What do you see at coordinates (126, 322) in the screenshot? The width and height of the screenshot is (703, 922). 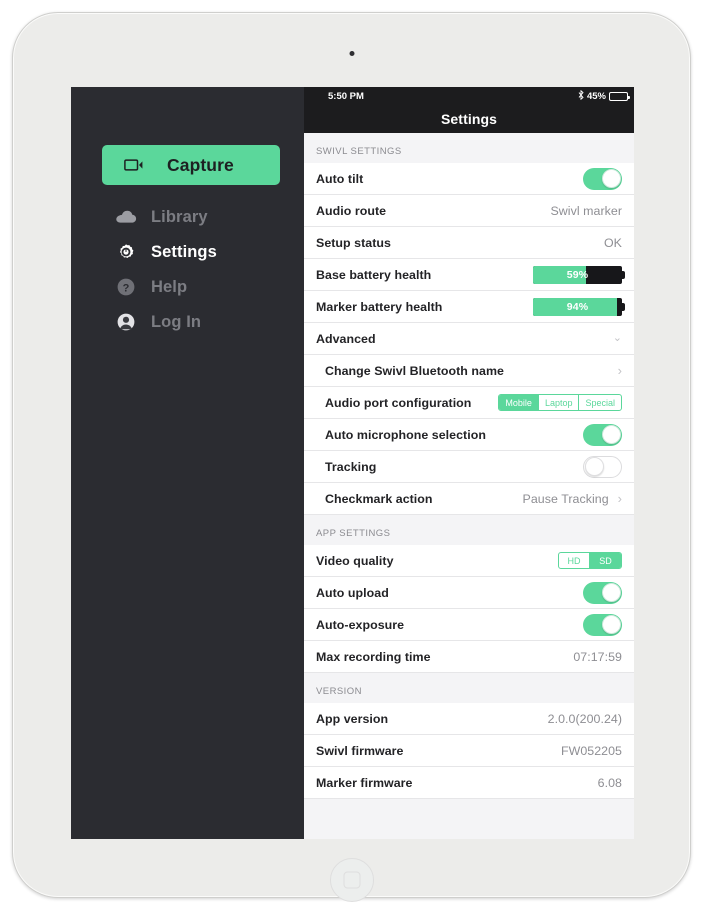 I see `person-icon` at bounding box center [126, 322].